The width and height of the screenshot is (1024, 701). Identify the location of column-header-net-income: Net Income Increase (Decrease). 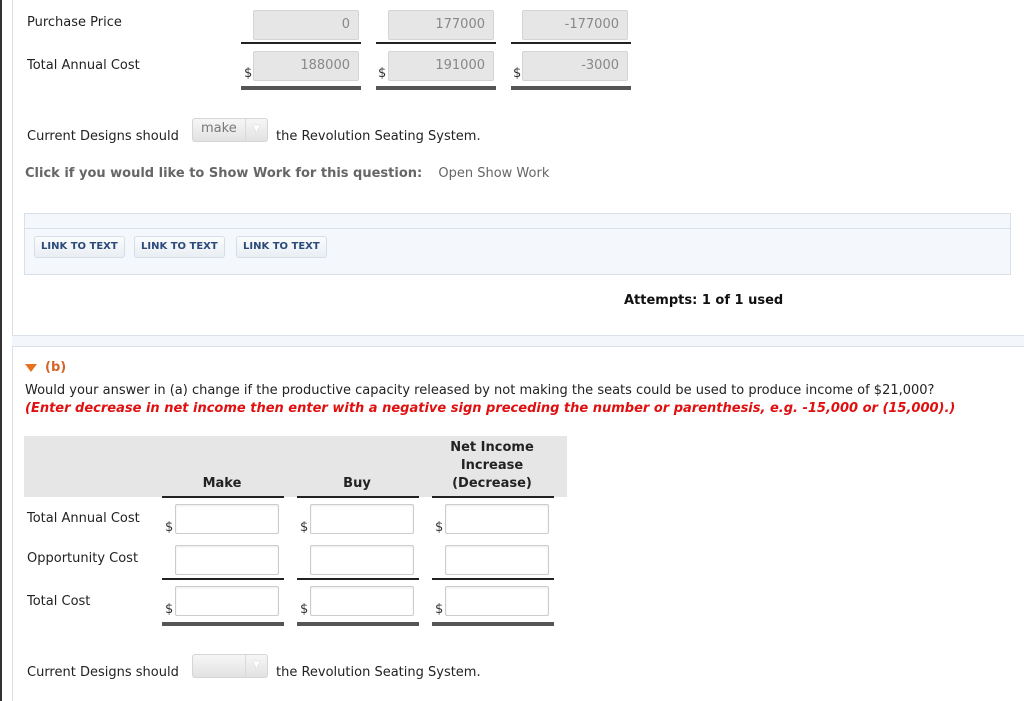
(492, 466).